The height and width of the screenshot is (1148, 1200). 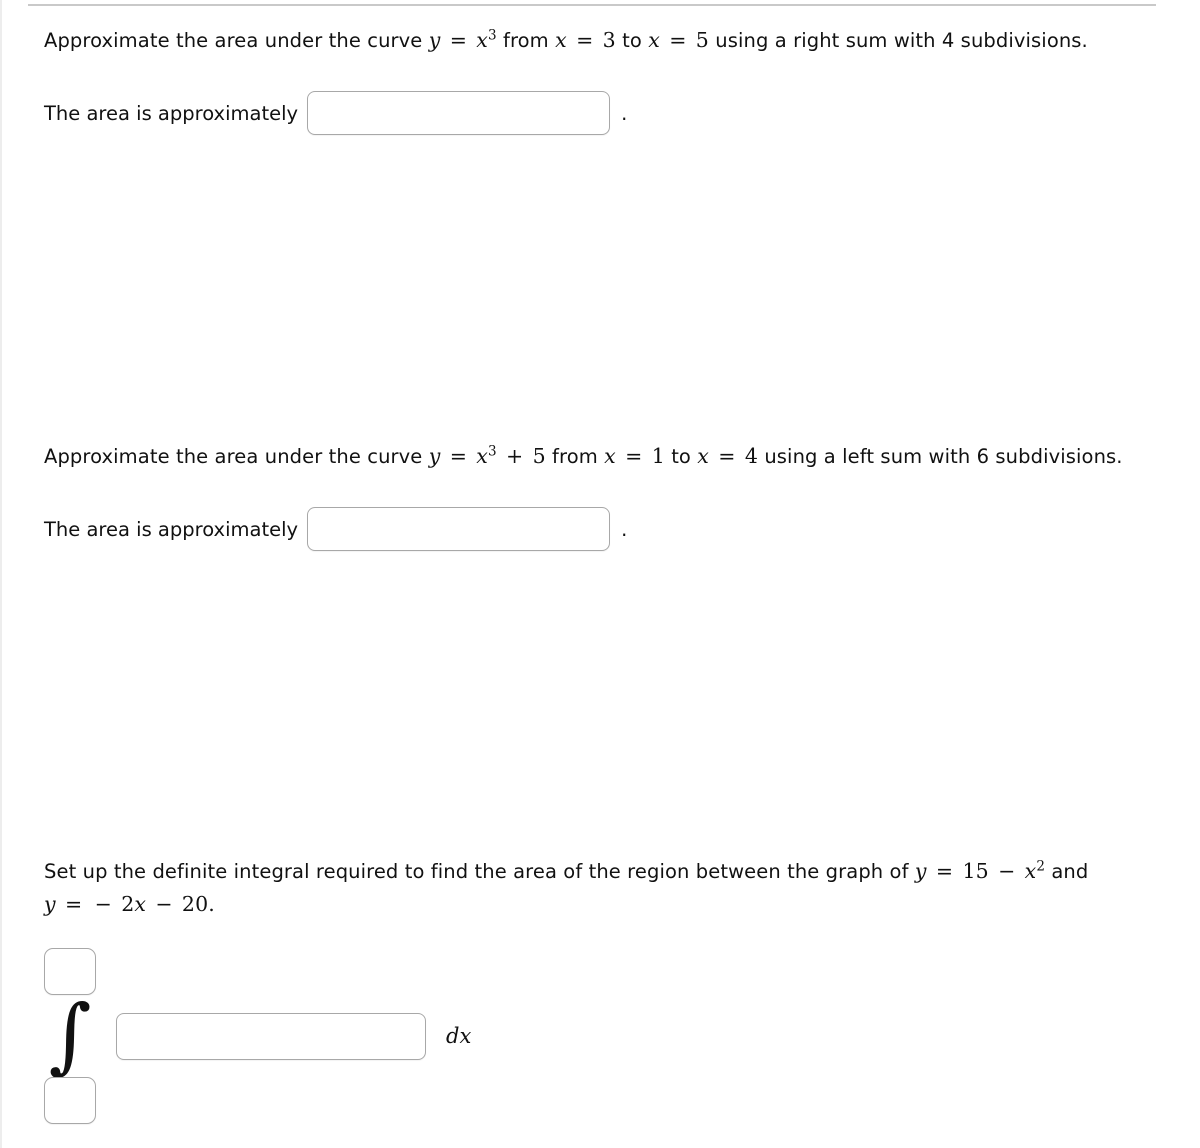 I want to click on q2-from-value: 1, so click(x=658, y=456).